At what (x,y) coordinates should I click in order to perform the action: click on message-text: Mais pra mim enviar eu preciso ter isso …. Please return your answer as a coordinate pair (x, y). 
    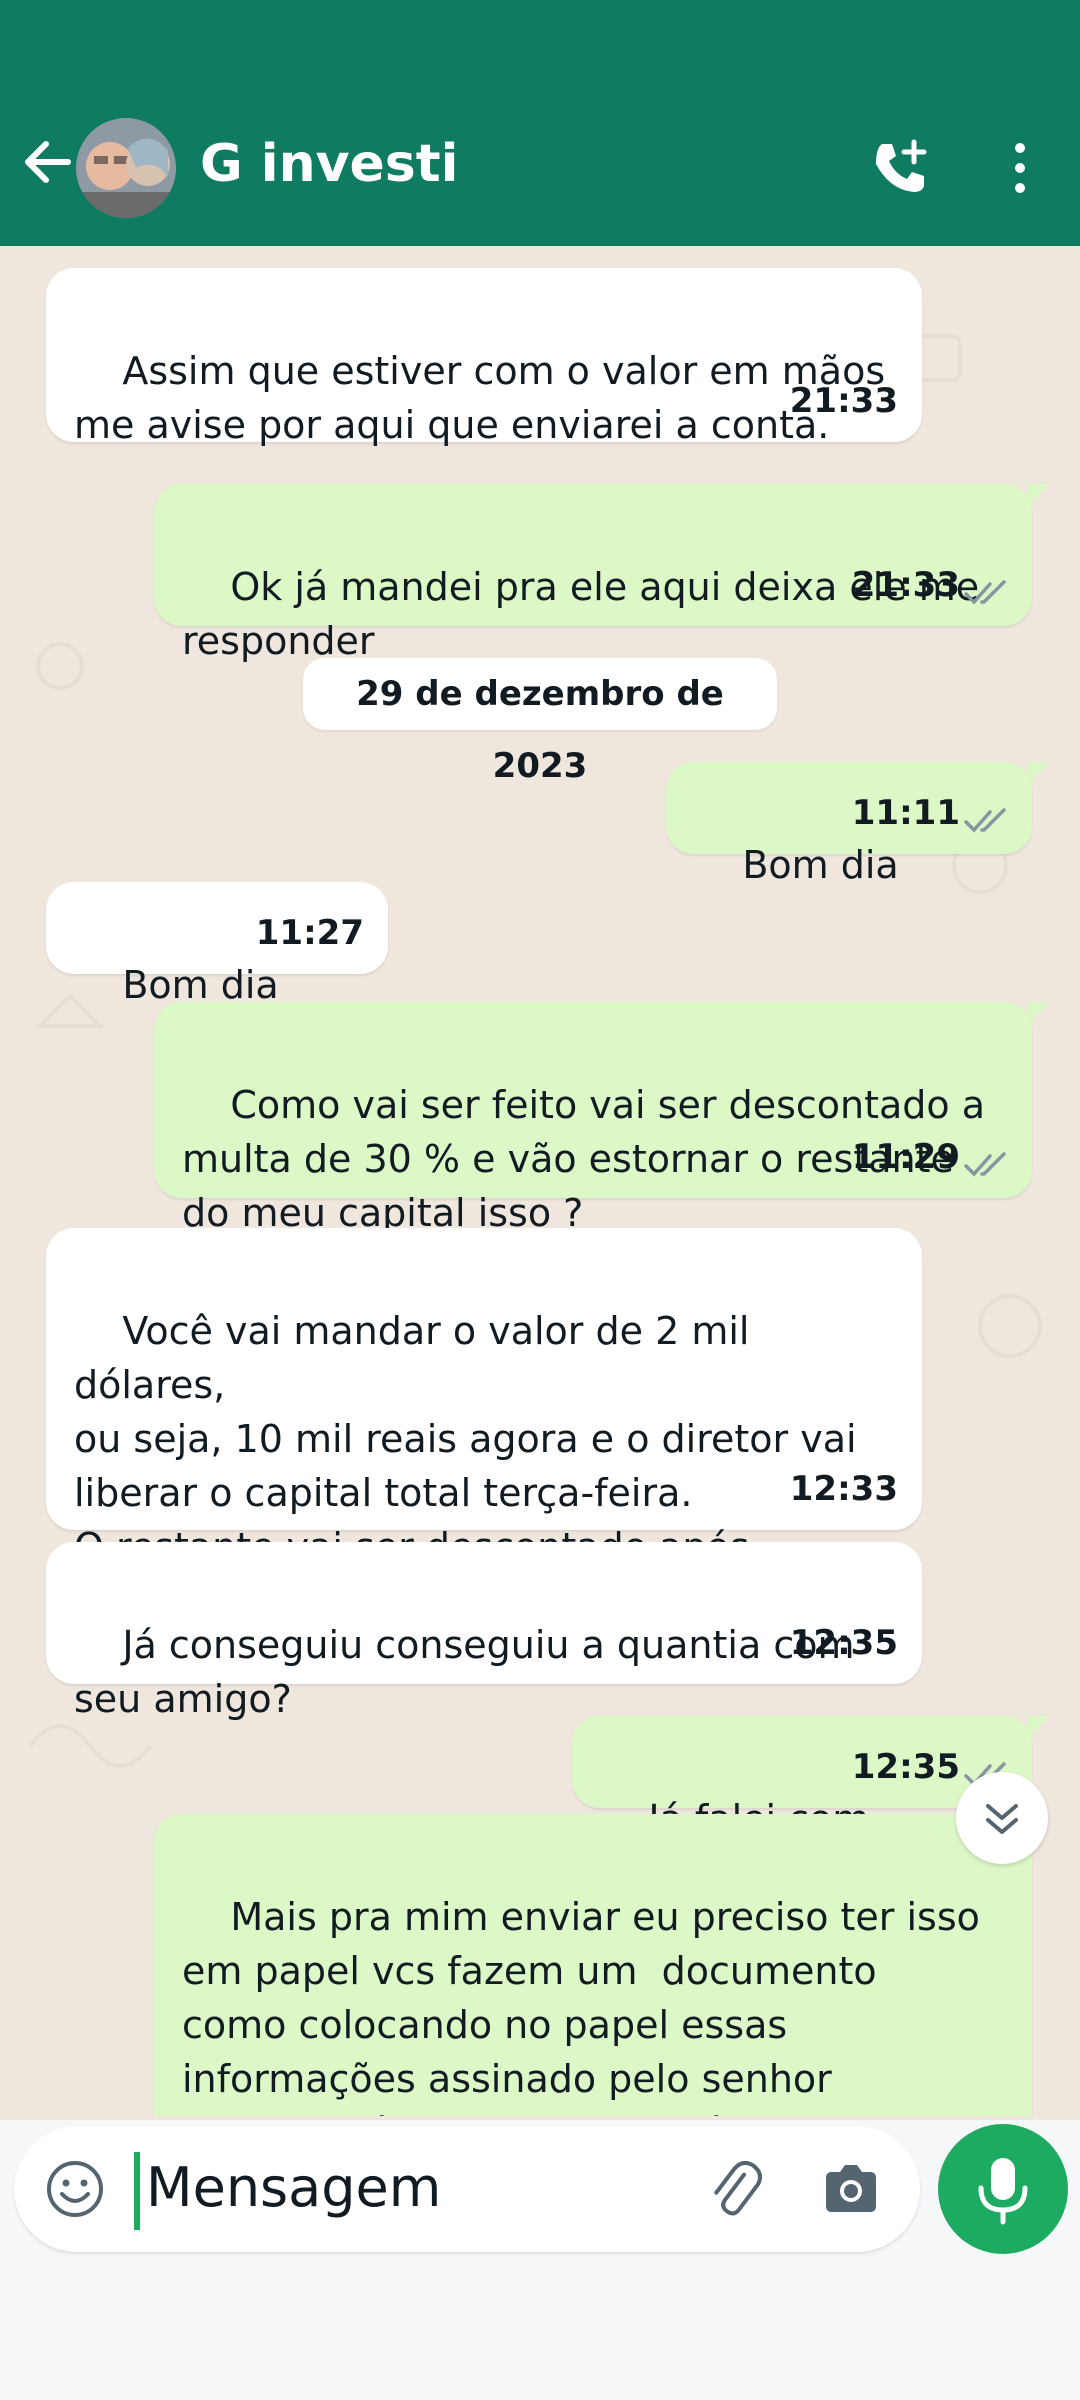
    Looking at the image, I should click on (581, 2007).